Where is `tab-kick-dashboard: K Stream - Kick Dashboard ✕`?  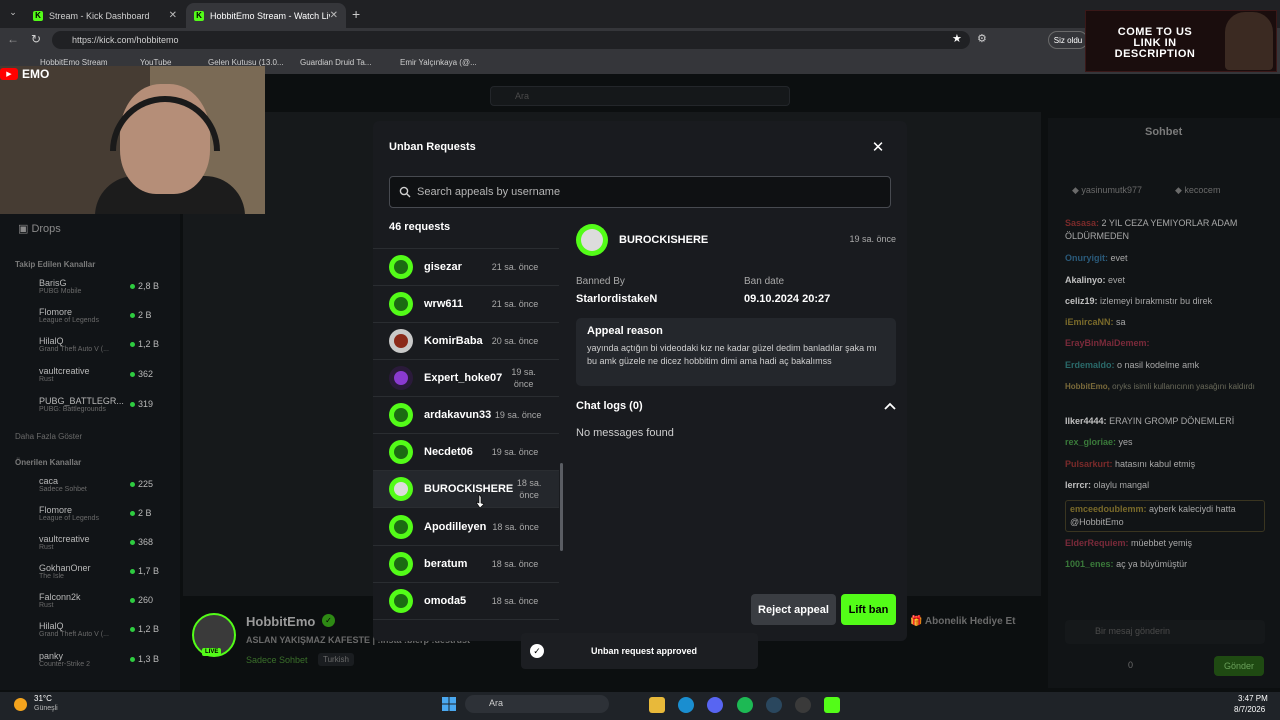
tab-kick-dashboard: K Stream - Kick Dashboard ✕ is located at coordinates (105, 15).